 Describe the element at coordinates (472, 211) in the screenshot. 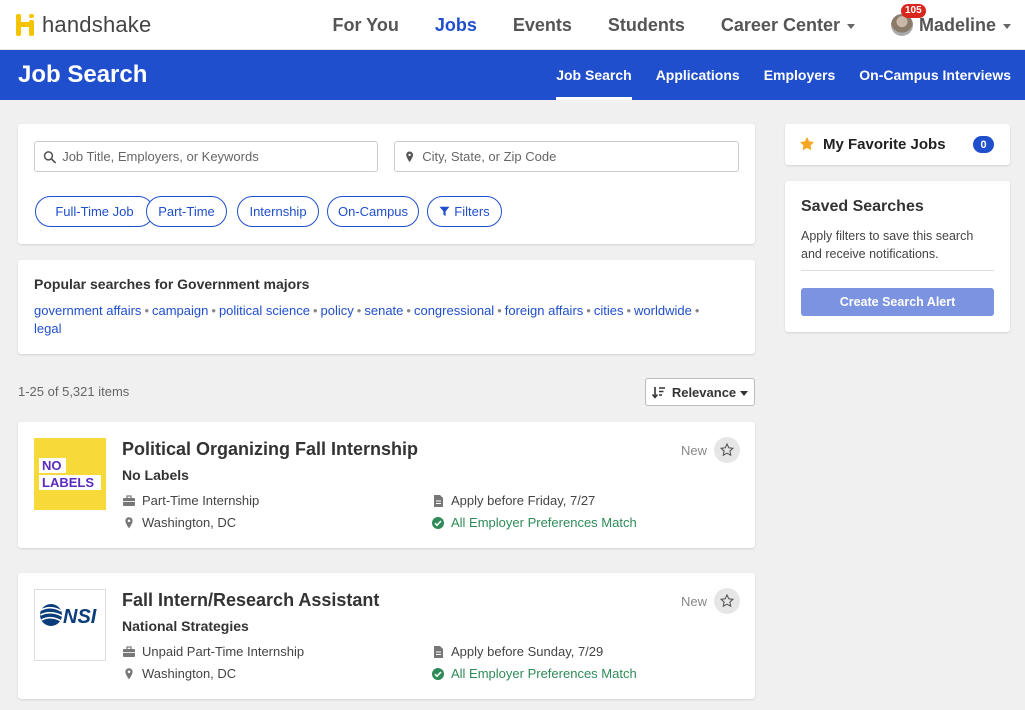

I see `filters-button-label: Filters` at that location.